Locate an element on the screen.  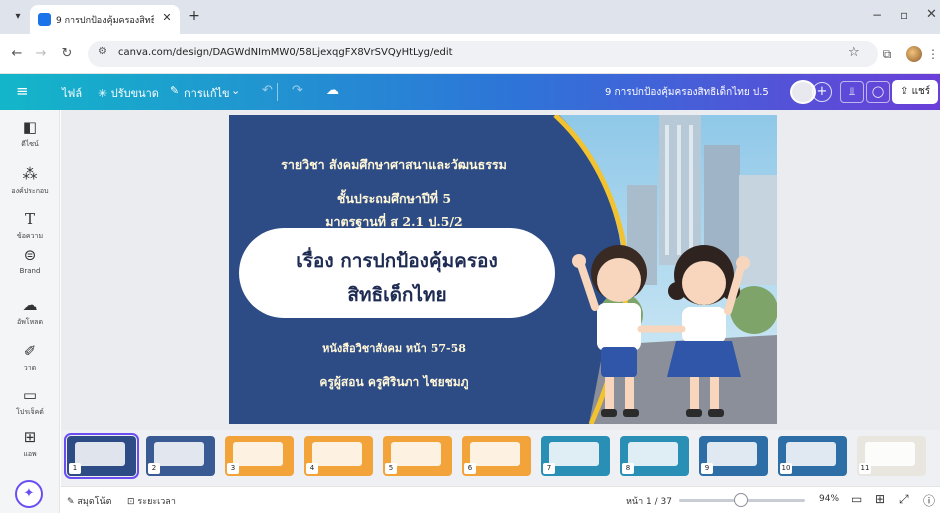
sidebar-item-label: แอพ is located at coordinates (30, 454).